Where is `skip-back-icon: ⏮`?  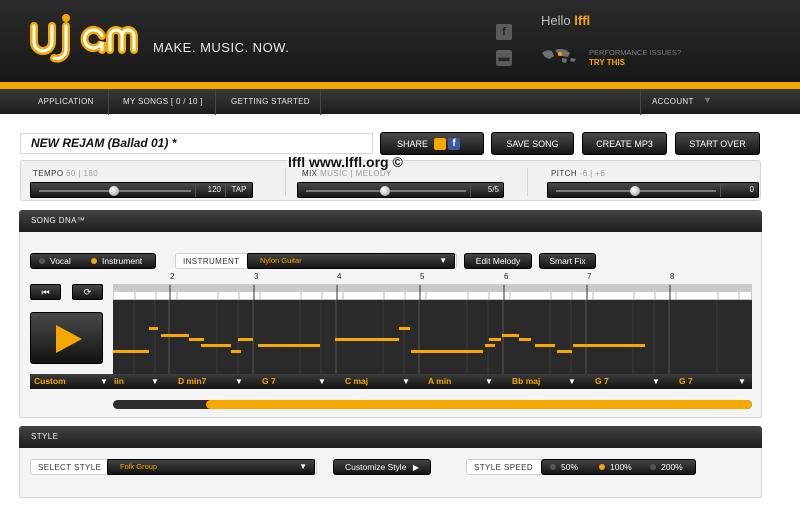
skip-back-icon: ⏮ is located at coordinates (45, 292).